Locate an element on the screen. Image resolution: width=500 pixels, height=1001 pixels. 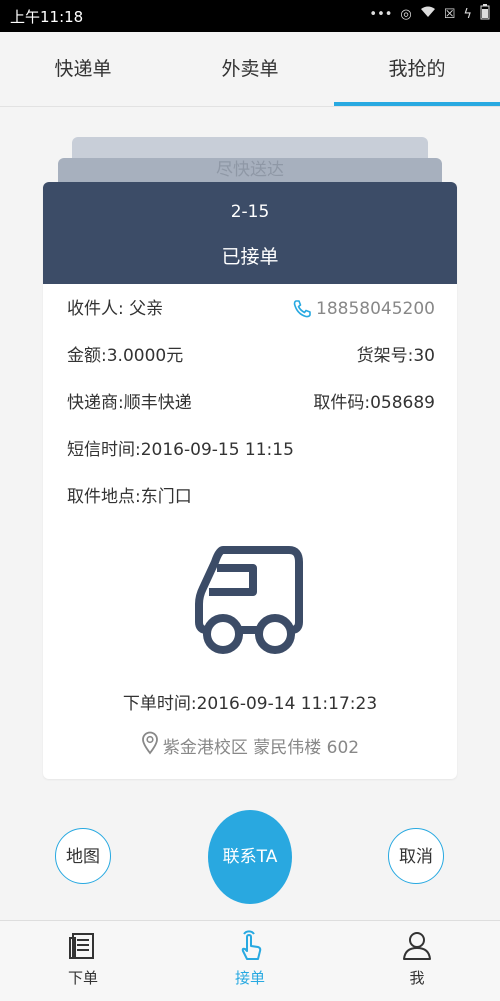
pickup-code: 取件码:058689 is located at coordinates (374, 403).